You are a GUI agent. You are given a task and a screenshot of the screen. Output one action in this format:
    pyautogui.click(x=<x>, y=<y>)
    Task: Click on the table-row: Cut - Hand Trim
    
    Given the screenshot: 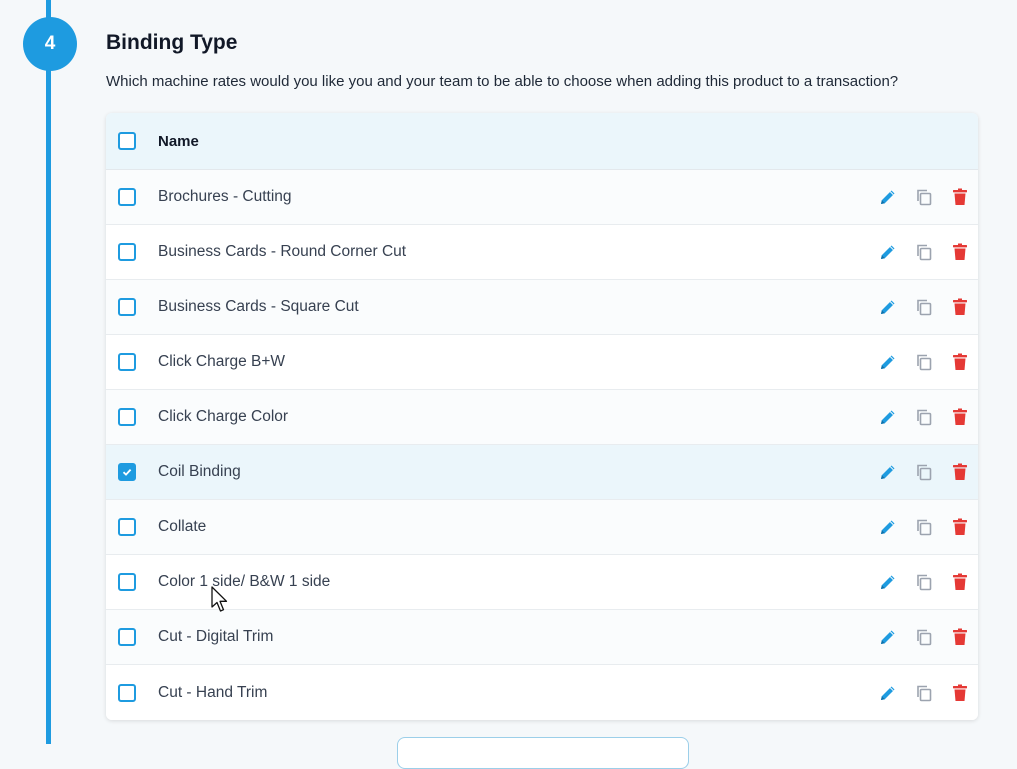 What is the action you would take?
    pyautogui.click(x=542, y=692)
    